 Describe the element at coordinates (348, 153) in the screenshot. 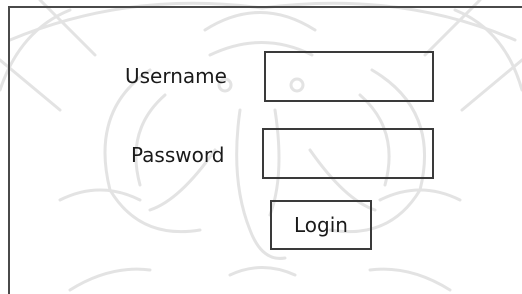

I see `password-field` at that location.